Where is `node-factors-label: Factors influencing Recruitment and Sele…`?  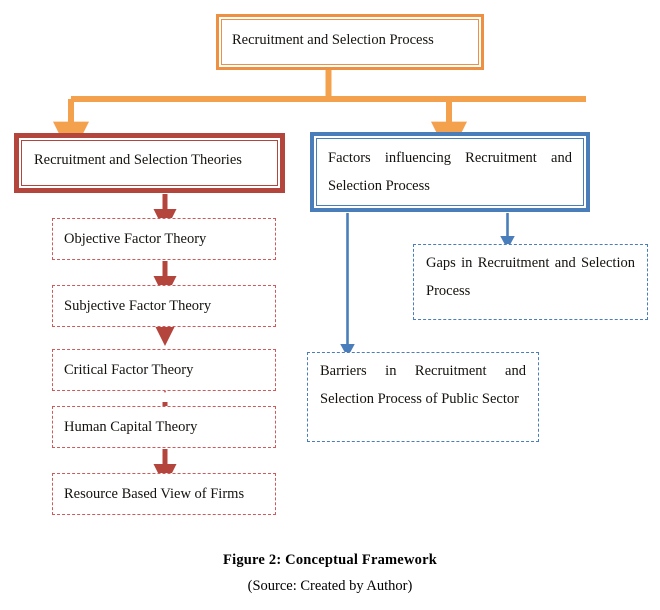
node-factors-label: Factors influencing Recruitment and Sele… is located at coordinates (450, 172).